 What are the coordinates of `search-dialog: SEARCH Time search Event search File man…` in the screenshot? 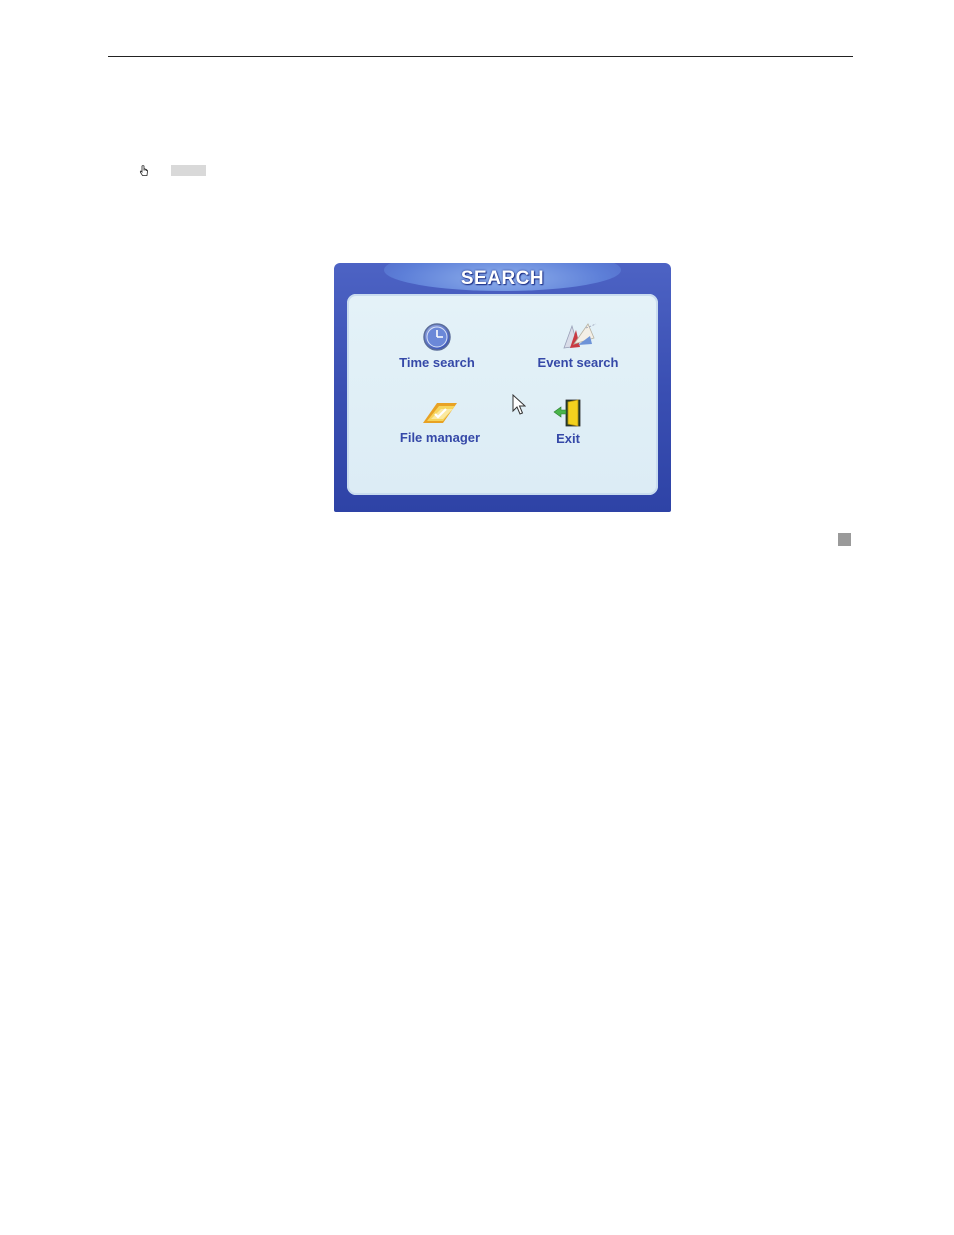 It's located at (502, 387).